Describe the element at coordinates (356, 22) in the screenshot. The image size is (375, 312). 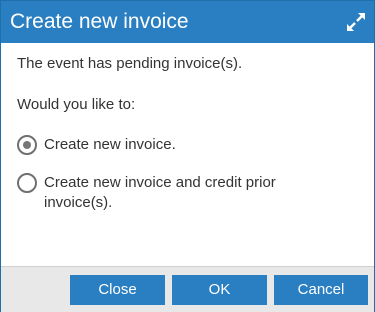
I see `expand-icon` at that location.